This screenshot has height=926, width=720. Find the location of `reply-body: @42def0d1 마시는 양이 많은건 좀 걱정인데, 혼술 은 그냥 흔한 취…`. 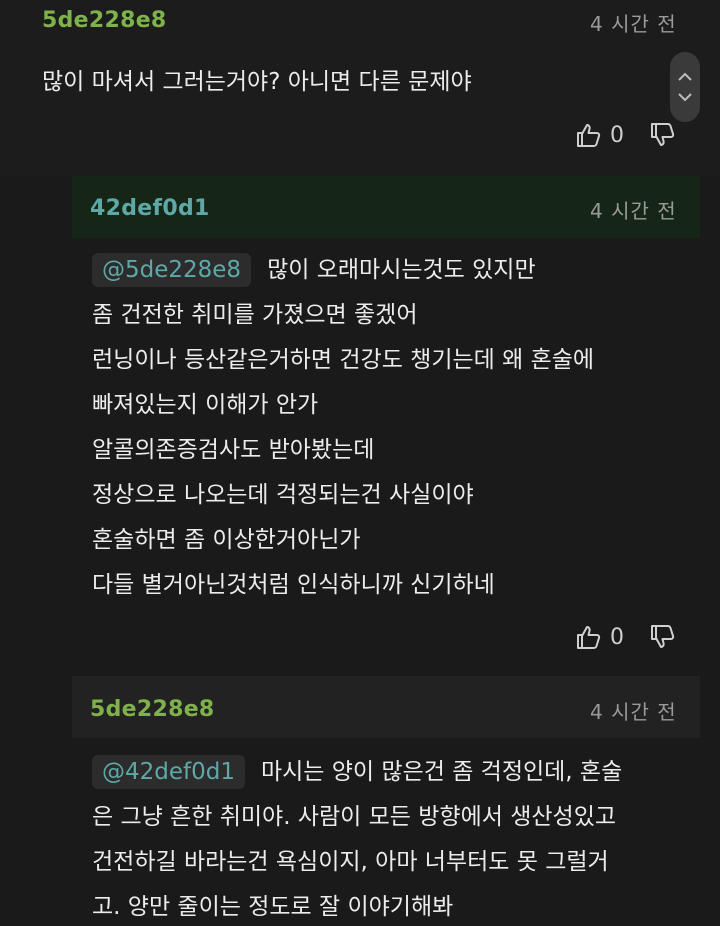

reply-body: @42def0d1 마시는 양이 많은건 좀 걱정인데, 혼술 은 그냥 흔한 취… is located at coordinates (357, 838).